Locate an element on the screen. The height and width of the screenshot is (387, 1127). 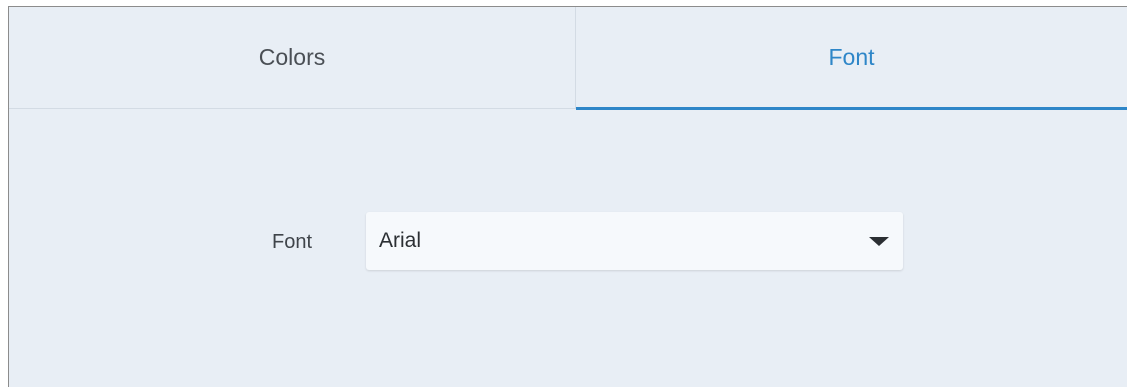
tab-font: Font is located at coordinates (851, 58).